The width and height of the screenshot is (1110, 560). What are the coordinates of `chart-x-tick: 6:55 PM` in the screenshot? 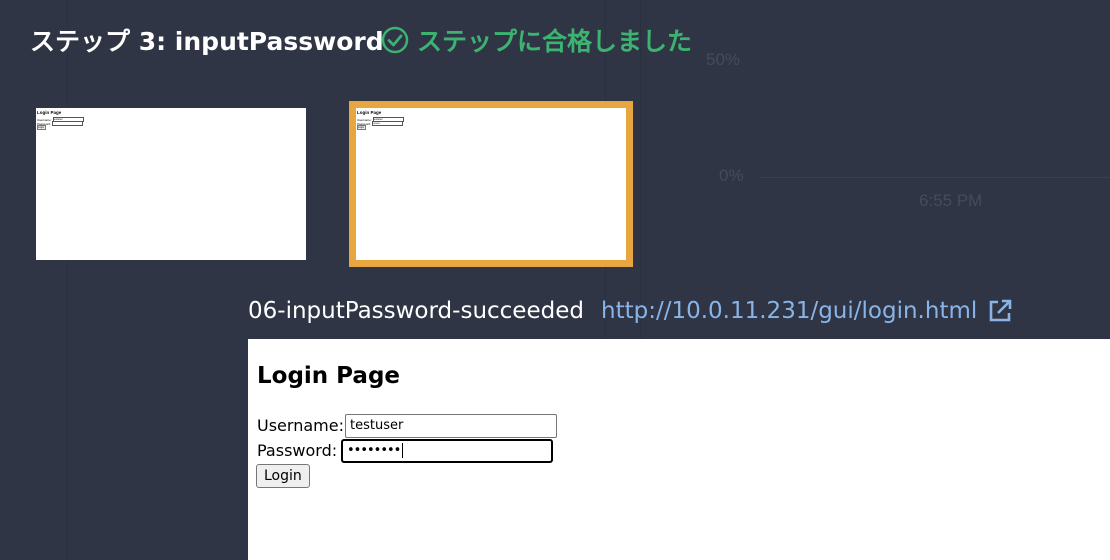 It's located at (951, 200).